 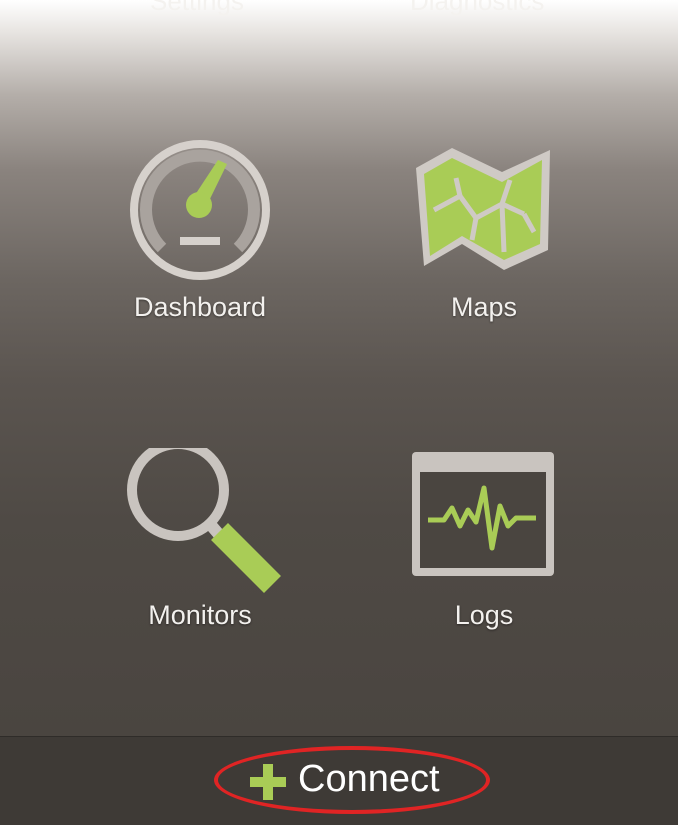 I want to click on tile-monitors: Monitors, so click(x=200, y=548).